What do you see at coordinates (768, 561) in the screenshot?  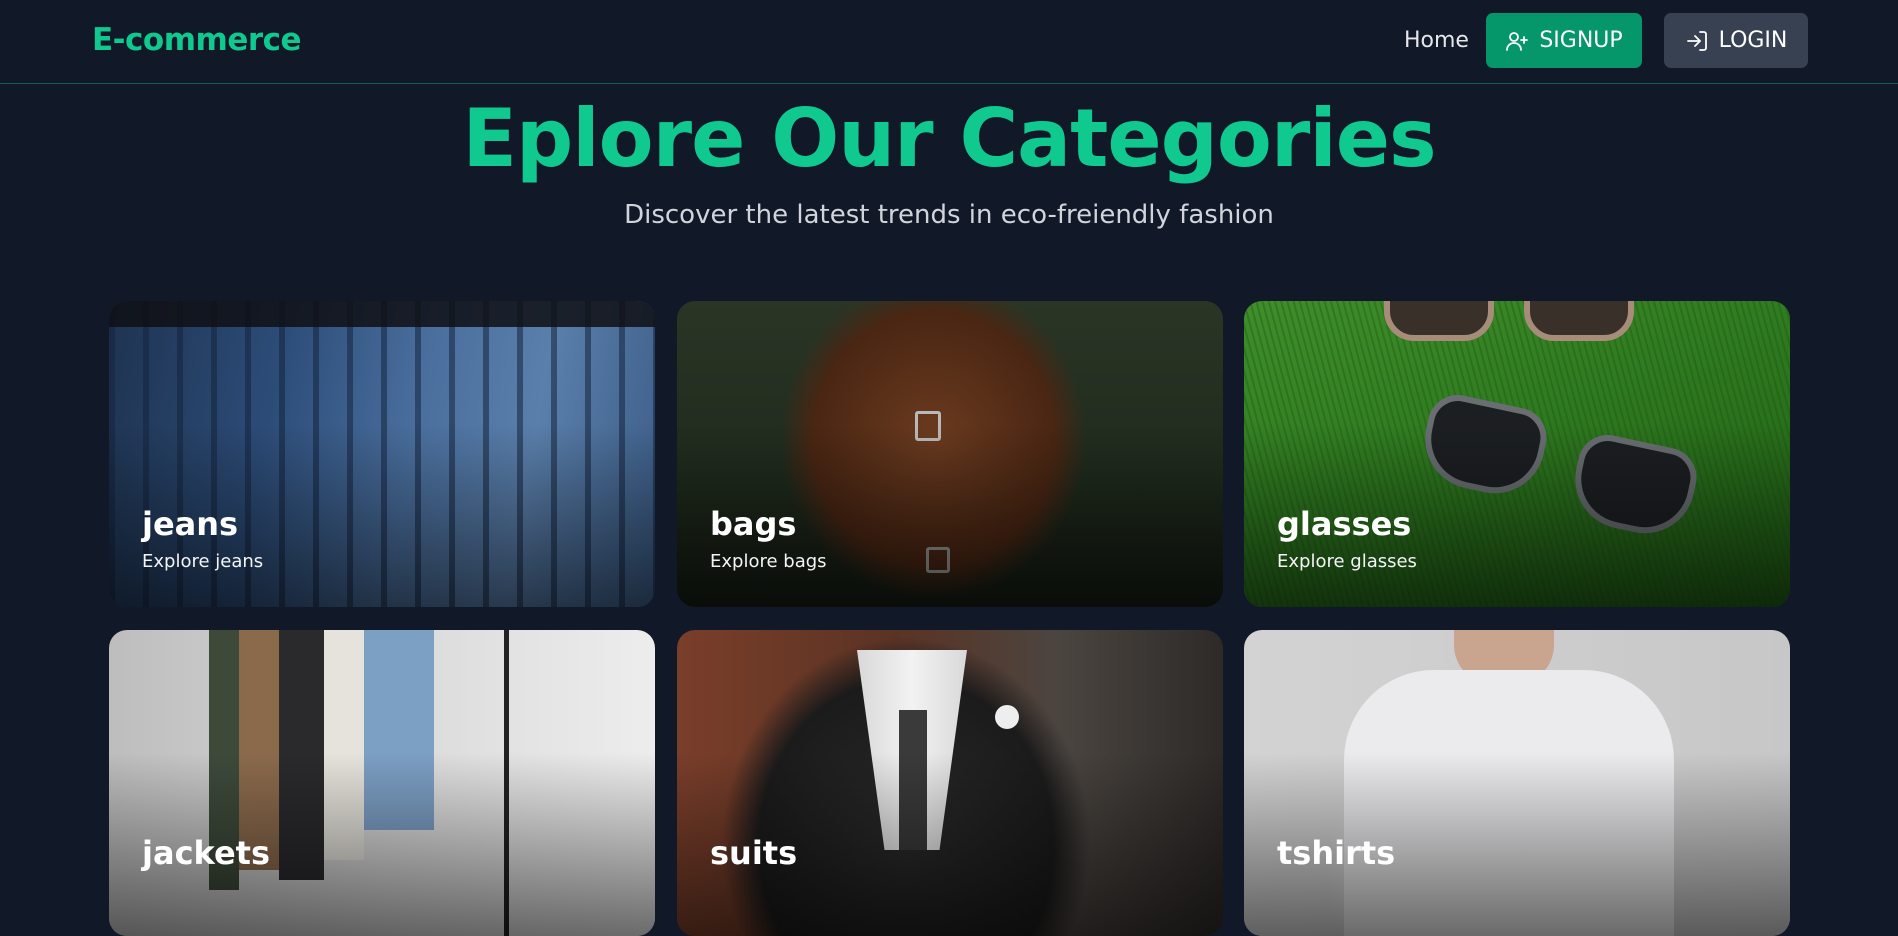 I see `category-subtitle: Explore bags` at bounding box center [768, 561].